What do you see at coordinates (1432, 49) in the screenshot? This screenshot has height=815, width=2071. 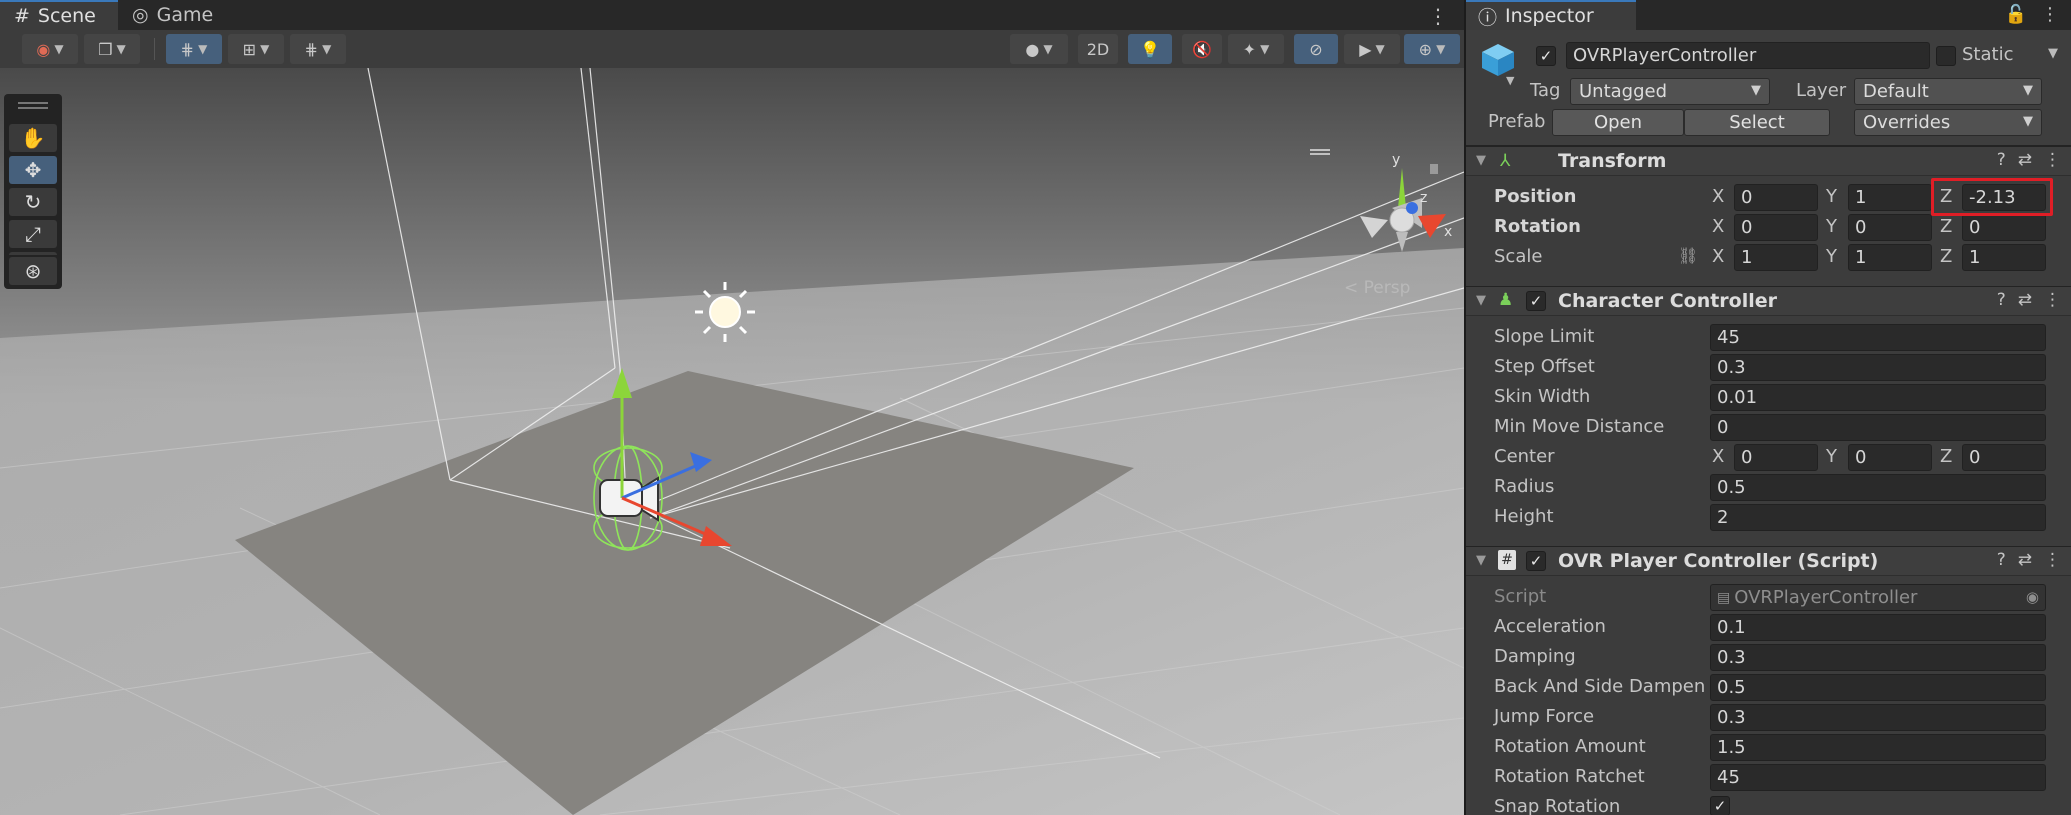 I see `gizmos-dropdown: ⊕ ▼` at bounding box center [1432, 49].